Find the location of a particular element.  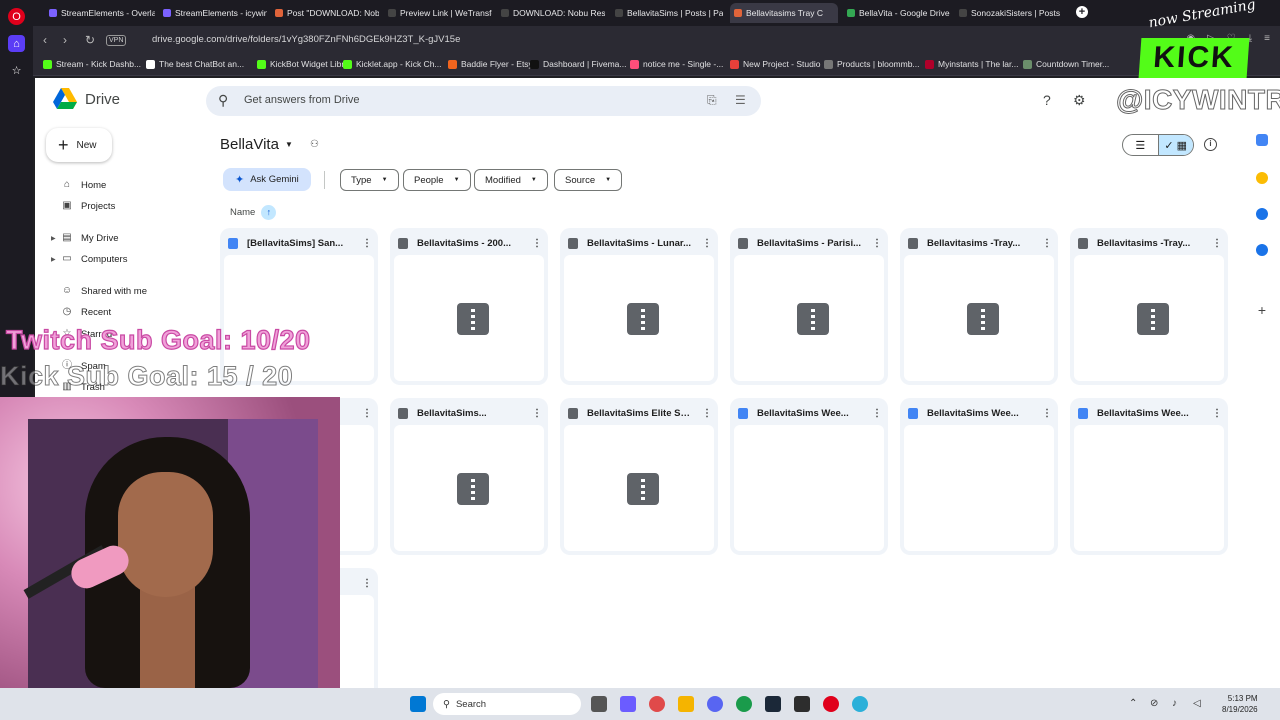

filter-chip-people: People ▼ is located at coordinates (437, 180).